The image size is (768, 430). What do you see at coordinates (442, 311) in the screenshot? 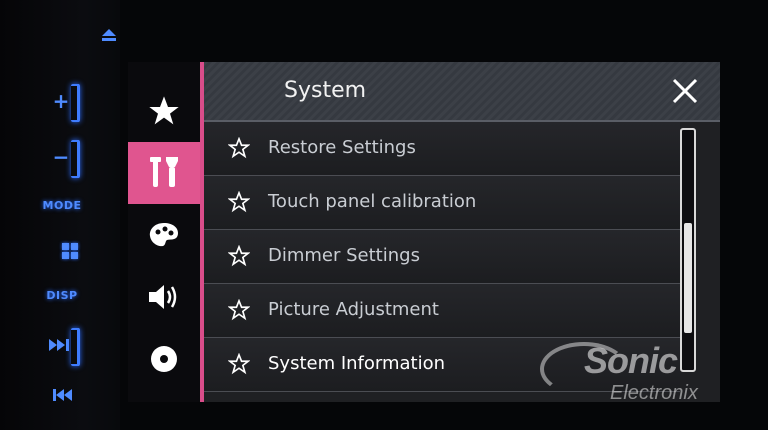
I see `list-item-picture-adjustment: Picture Adjustment` at bounding box center [442, 311].